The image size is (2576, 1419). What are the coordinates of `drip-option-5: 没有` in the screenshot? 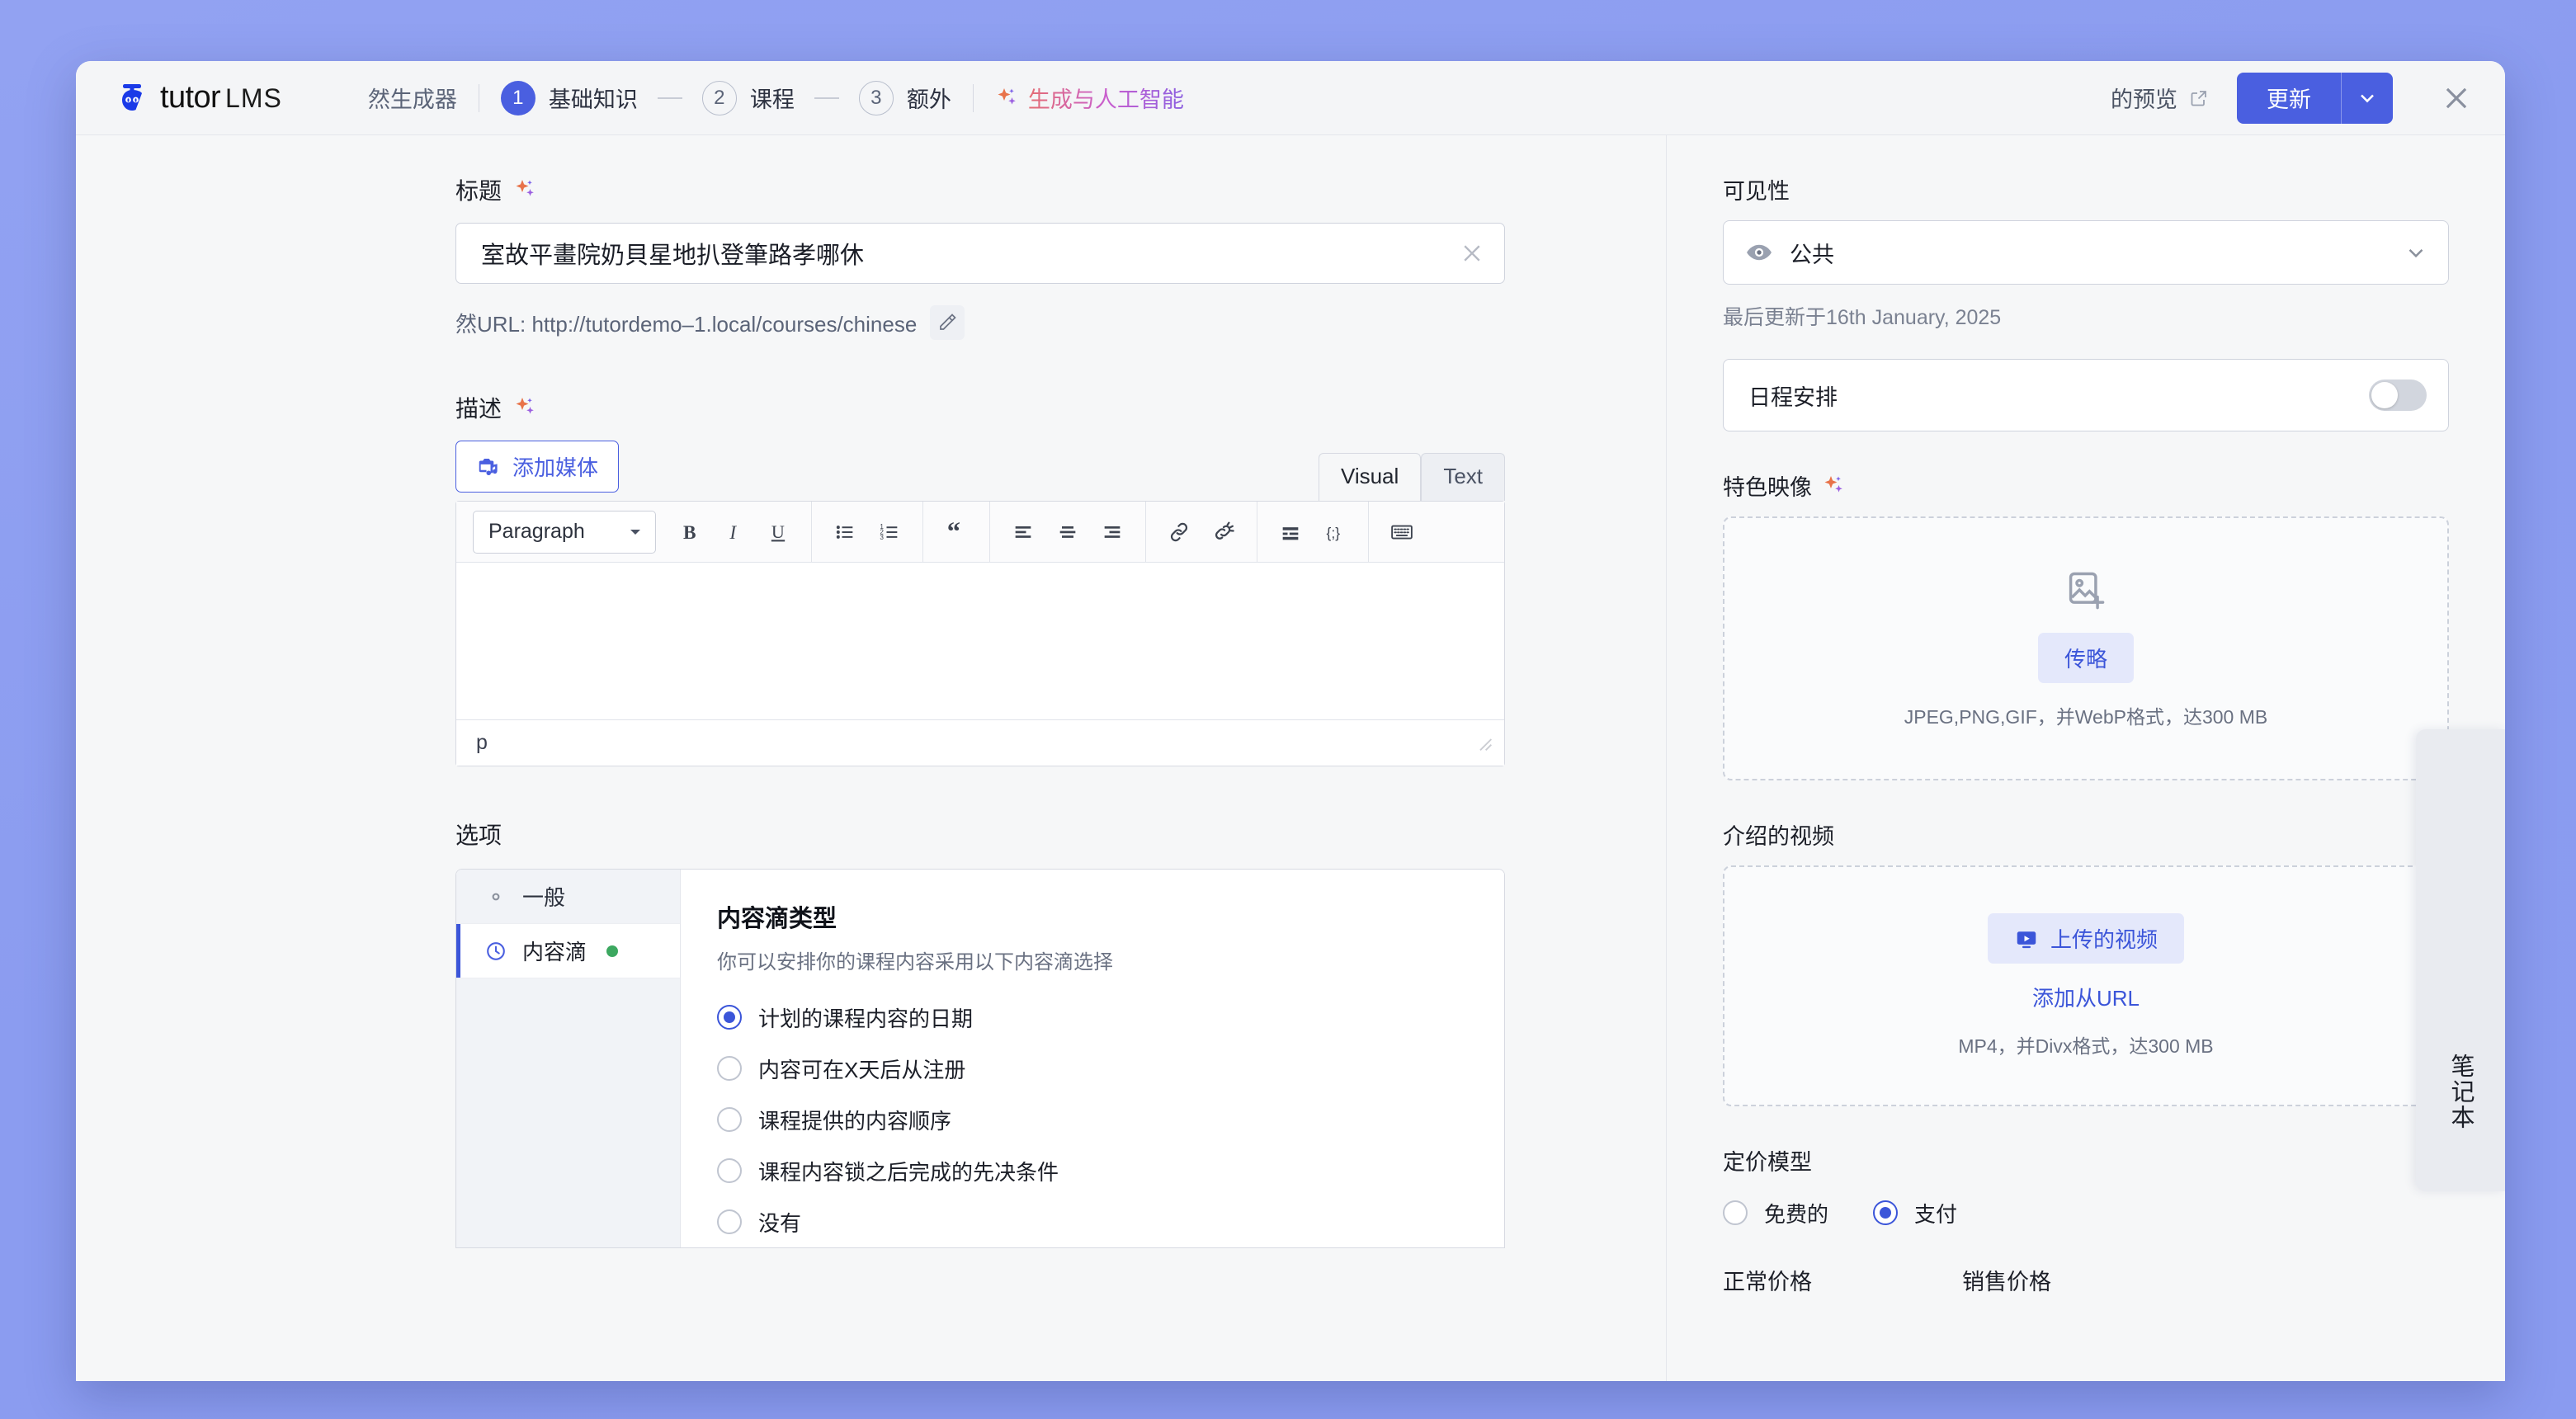 It's located at (1092, 1221).